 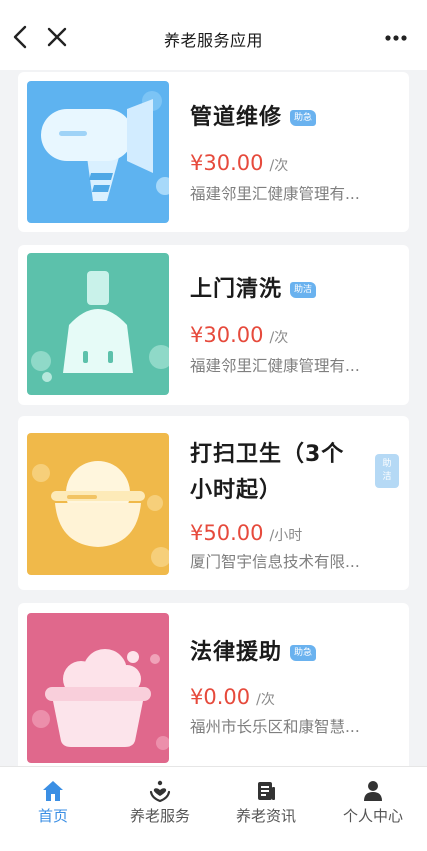 I want to click on tab-elderly-services: 养老服务, so click(x=160, y=809).